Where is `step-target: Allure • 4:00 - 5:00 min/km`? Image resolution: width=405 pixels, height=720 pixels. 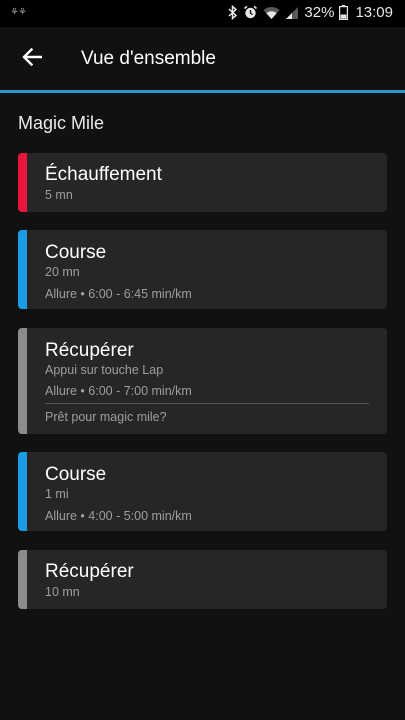 step-target: Allure • 4:00 - 5:00 min/km is located at coordinates (118, 516).